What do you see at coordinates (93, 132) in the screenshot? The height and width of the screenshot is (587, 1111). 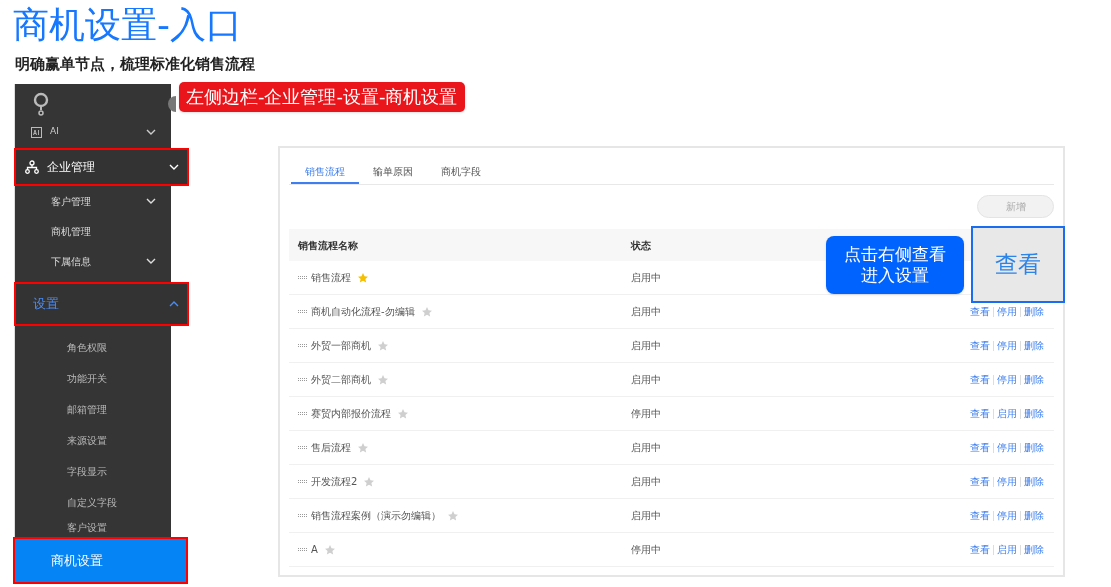 I see `sidebar-item: AI` at bounding box center [93, 132].